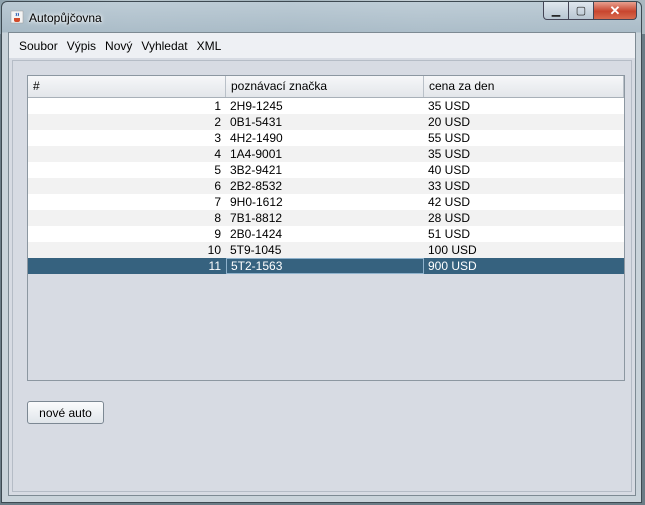 Image resolution: width=645 pixels, height=505 pixels. Describe the element at coordinates (326, 250) in the screenshot. I see `table-row: 10 5T9-1045 100 USD` at that location.